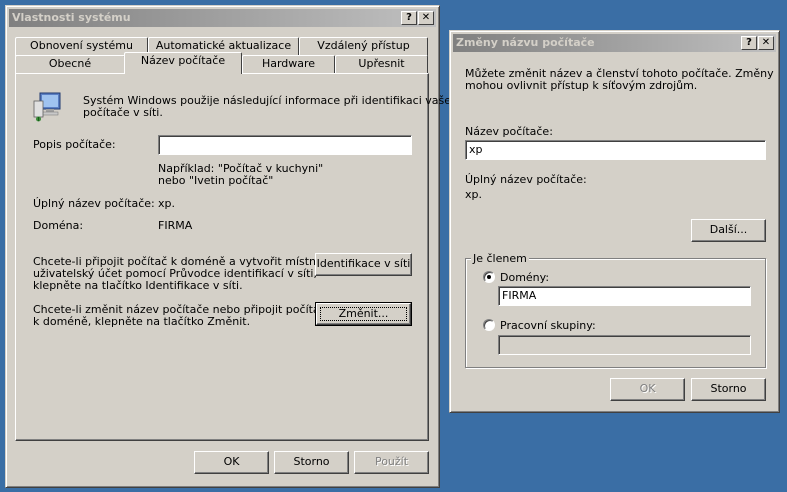 The height and width of the screenshot is (492, 787). I want to click on title-bar: Změny názvu počítače ? ✕, so click(614, 43).